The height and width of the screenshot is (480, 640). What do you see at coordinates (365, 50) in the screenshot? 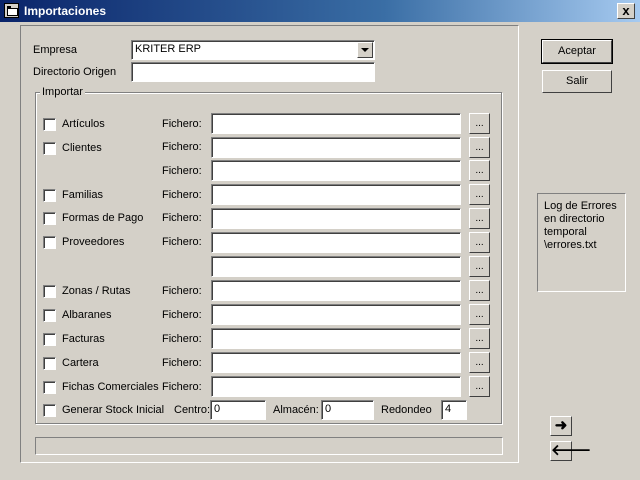
I see `chevron-down-icon` at bounding box center [365, 50].